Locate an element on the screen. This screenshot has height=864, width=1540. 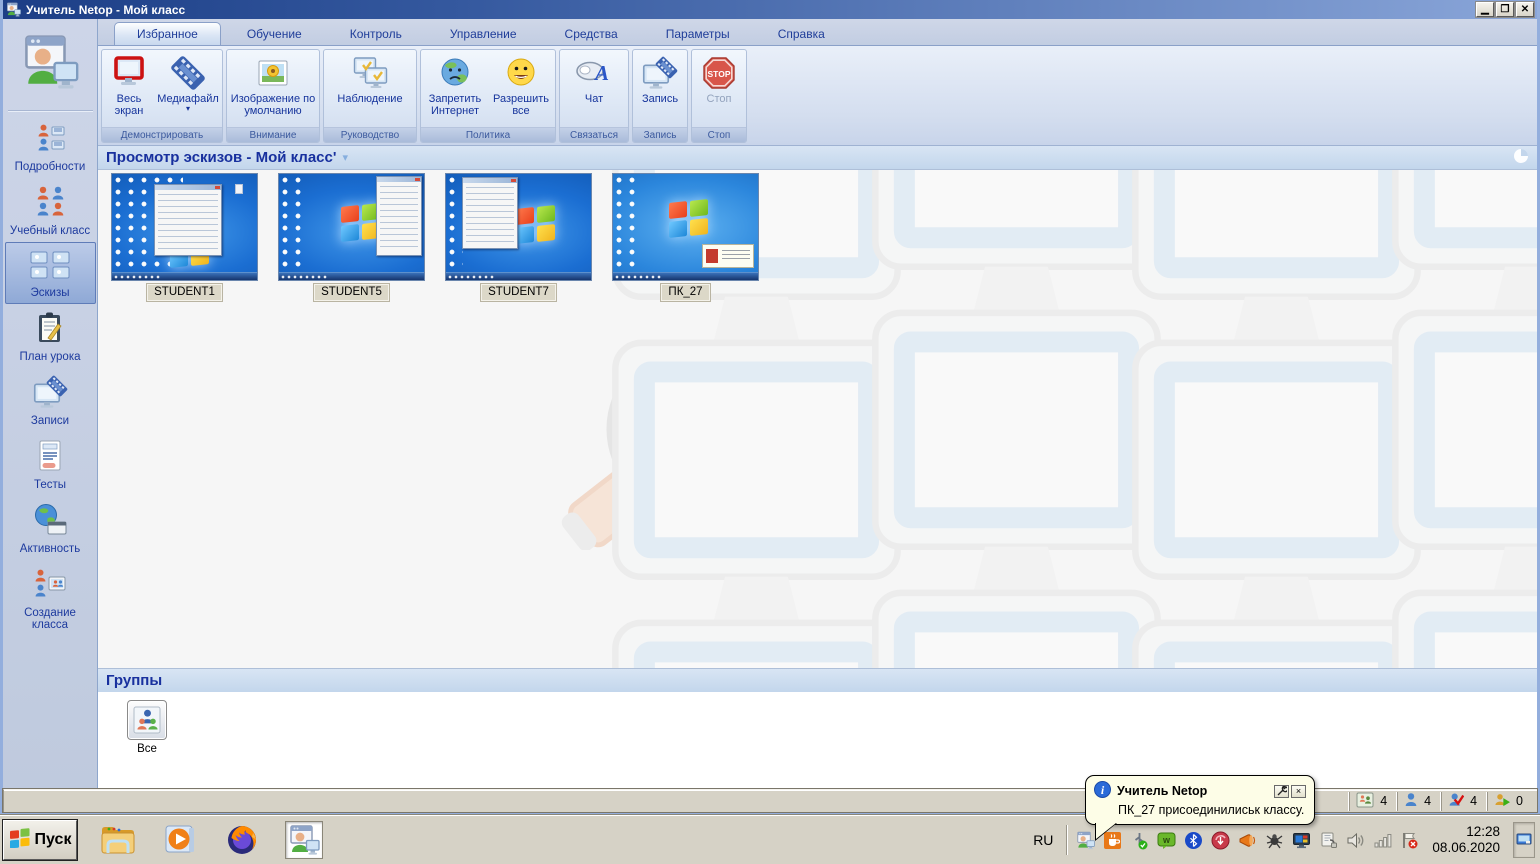
tab-control: Контроль is located at coordinates (376, 34).